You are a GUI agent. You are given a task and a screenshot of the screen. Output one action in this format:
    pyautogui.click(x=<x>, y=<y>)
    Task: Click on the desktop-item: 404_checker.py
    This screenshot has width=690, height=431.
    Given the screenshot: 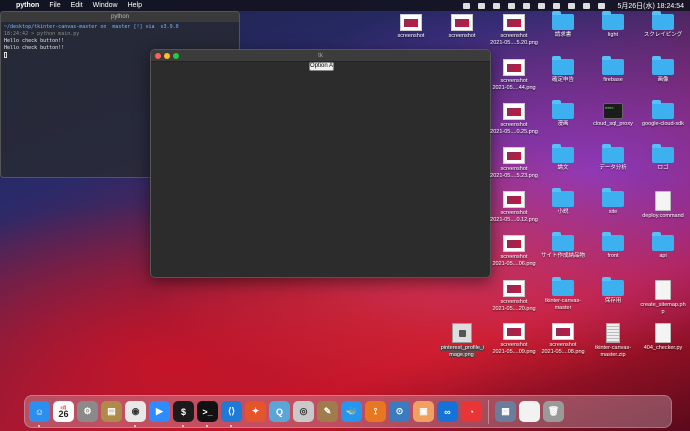 What is the action you would take?
    pyautogui.click(x=663, y=337)
    